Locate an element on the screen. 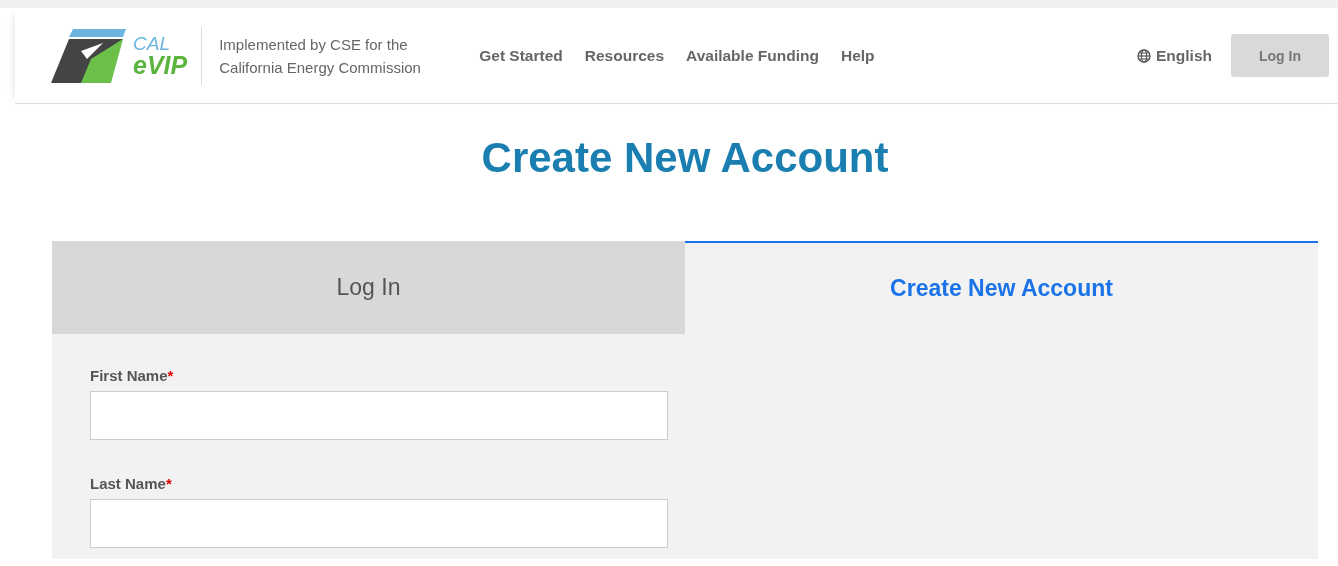  field-label: Last Name* is located at coordinates (131, 483).